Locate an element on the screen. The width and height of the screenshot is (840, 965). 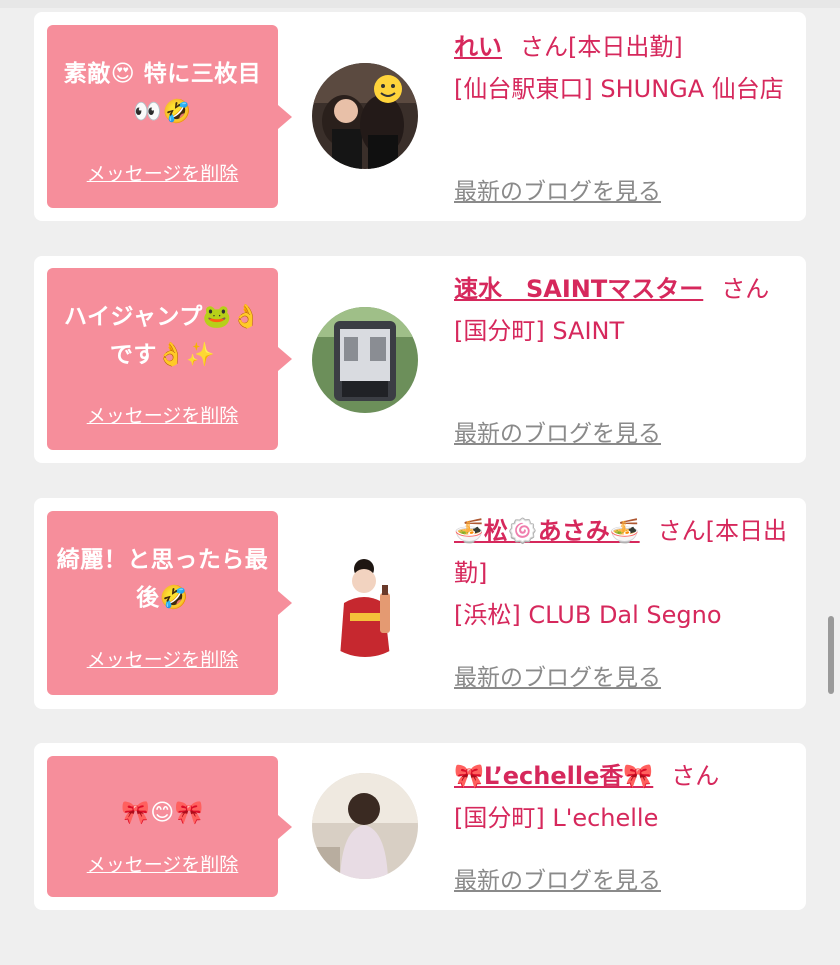
sender-info: 速水 SAINTマスター さん [国分町] SAINT is located at coordinates (626, 310).